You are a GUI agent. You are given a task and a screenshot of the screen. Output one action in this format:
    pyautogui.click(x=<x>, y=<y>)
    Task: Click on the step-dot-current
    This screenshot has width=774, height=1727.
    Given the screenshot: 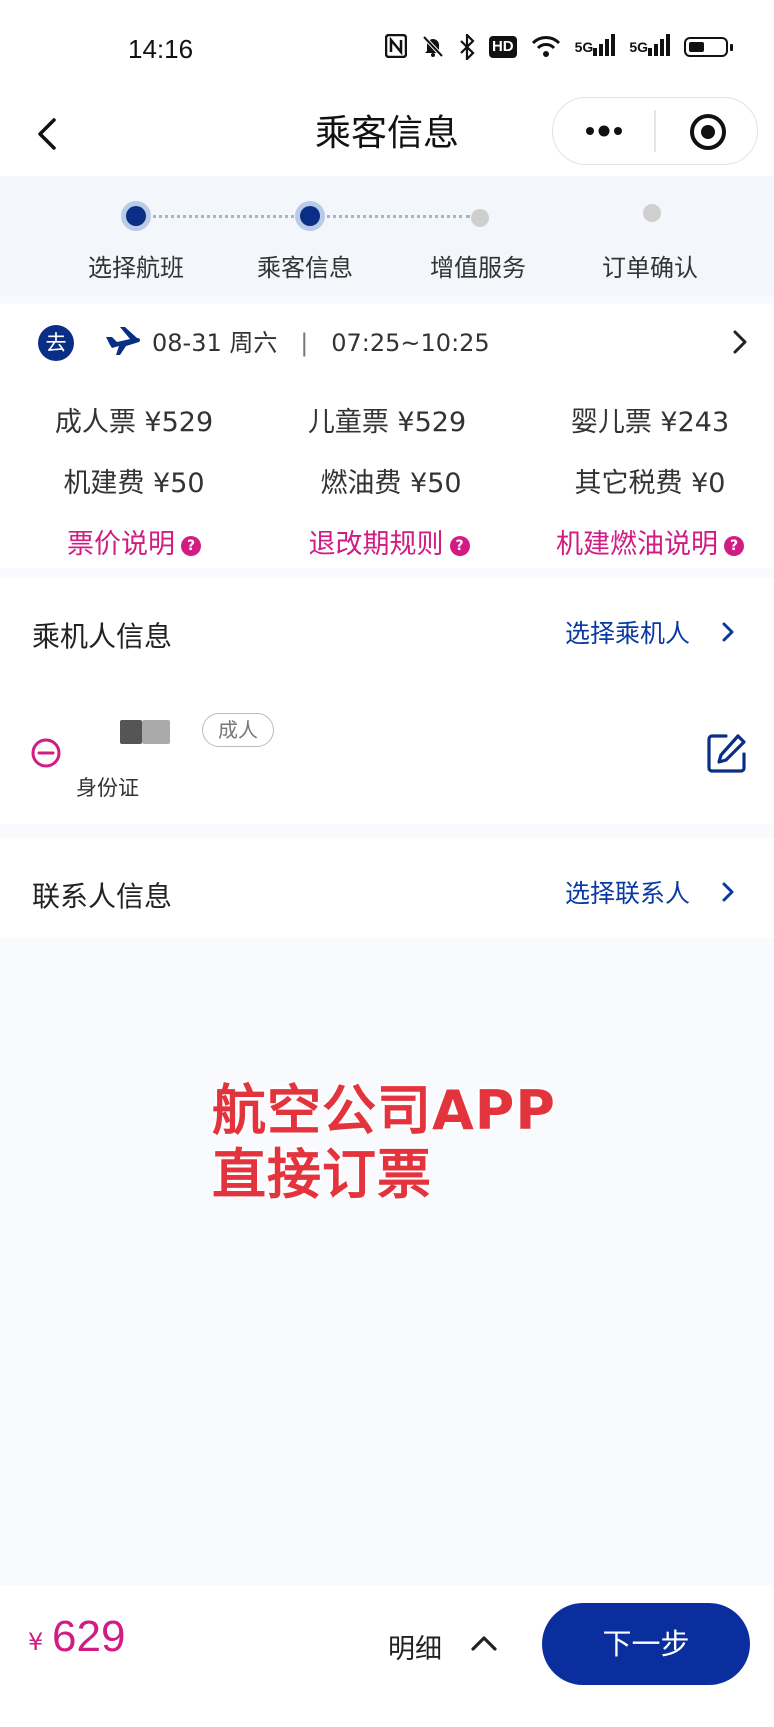 What is the action you would take?
    pyautogui.click(x=310, y=216)
    